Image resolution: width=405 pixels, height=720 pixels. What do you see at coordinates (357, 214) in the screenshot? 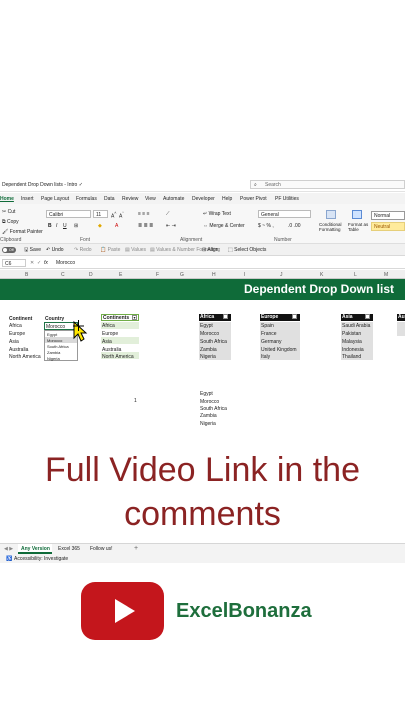
I see `format-as-table-icon` at bounding box center [357, 214].